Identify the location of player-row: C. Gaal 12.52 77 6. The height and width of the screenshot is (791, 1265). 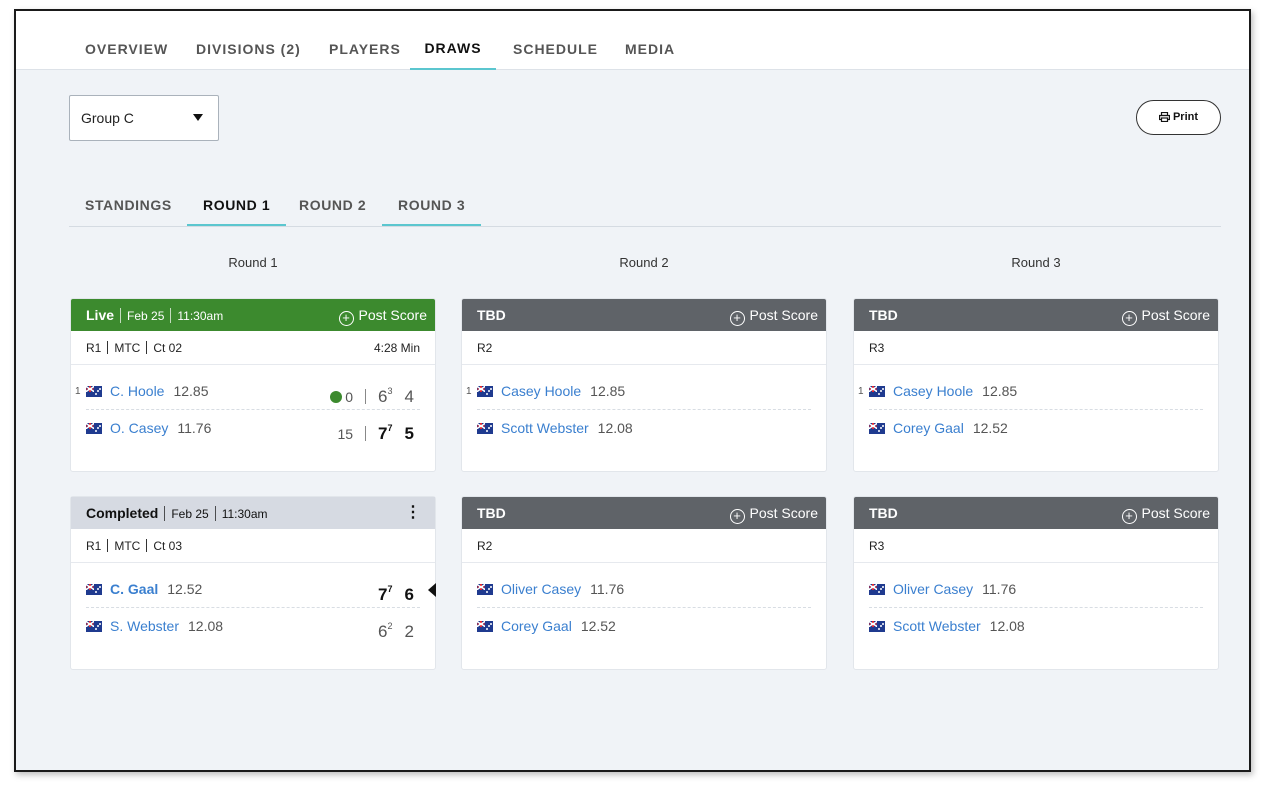
(261, 589).